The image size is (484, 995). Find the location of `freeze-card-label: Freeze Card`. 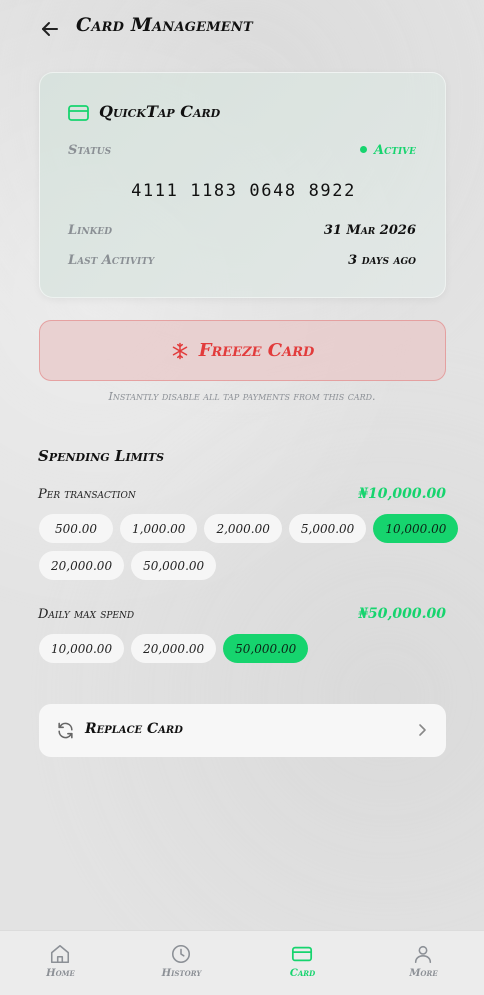

freeze-card-label: Freeze Card is located at coordinates (256, 350).